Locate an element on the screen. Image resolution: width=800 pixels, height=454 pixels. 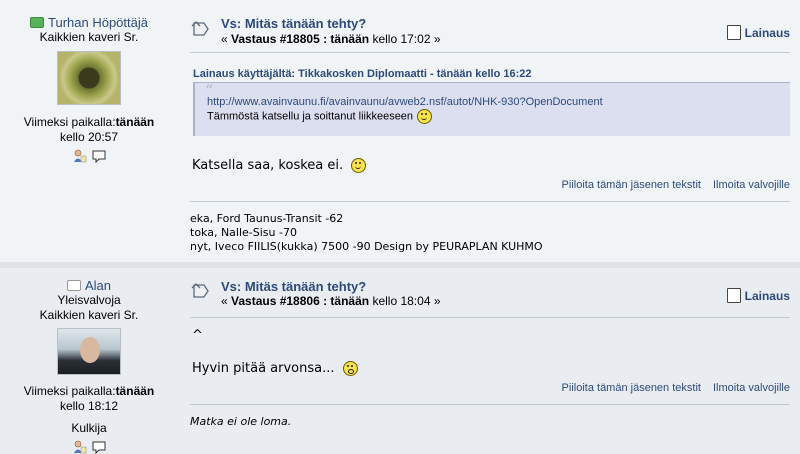
reply-number: Vastaus #18806 : tänään is located at coordinates (300, 301).